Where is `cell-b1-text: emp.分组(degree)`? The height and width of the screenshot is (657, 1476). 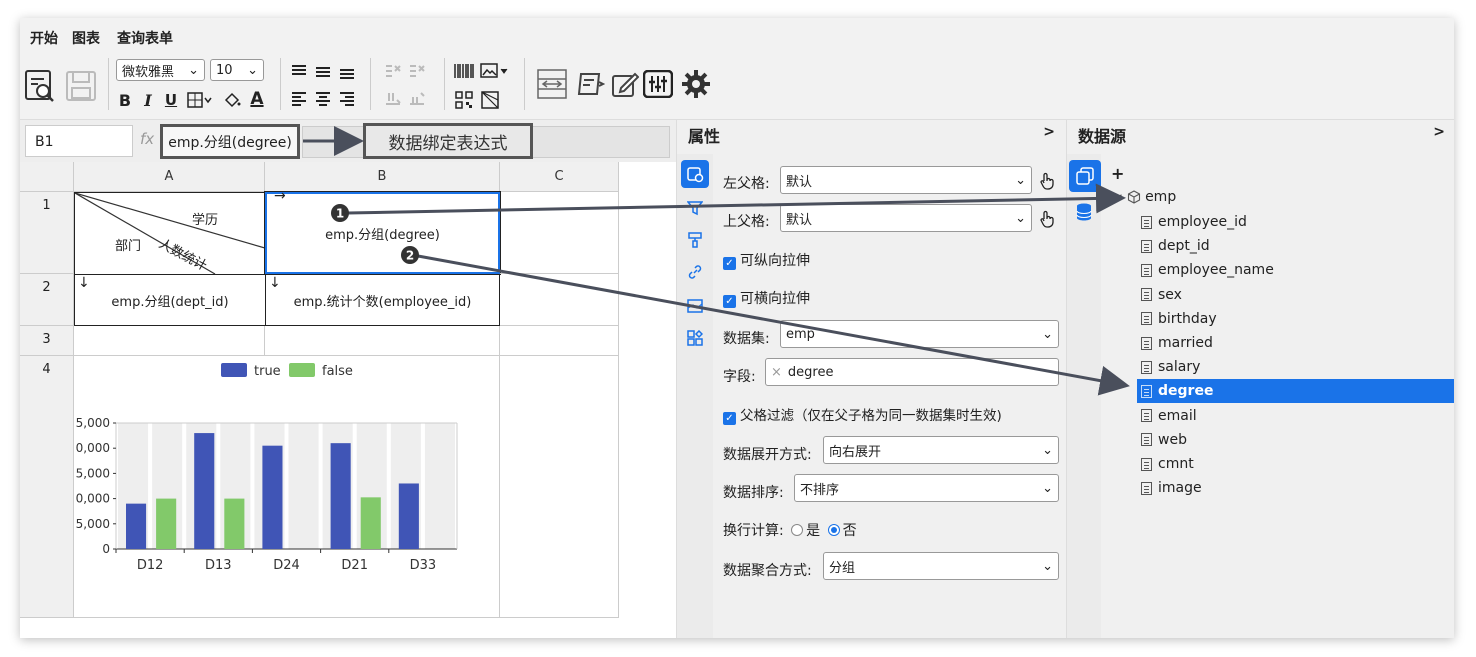 cell-b1-text: emp.分组(degree) is located at coordinates (382, 235).